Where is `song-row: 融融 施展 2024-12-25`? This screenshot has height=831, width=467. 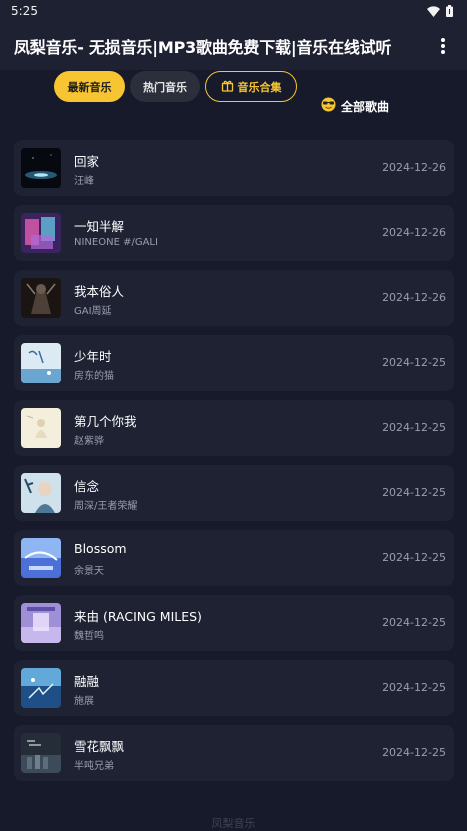 song-row: 融融 施展 2024-12-25 is located at coordinates (234, 688).